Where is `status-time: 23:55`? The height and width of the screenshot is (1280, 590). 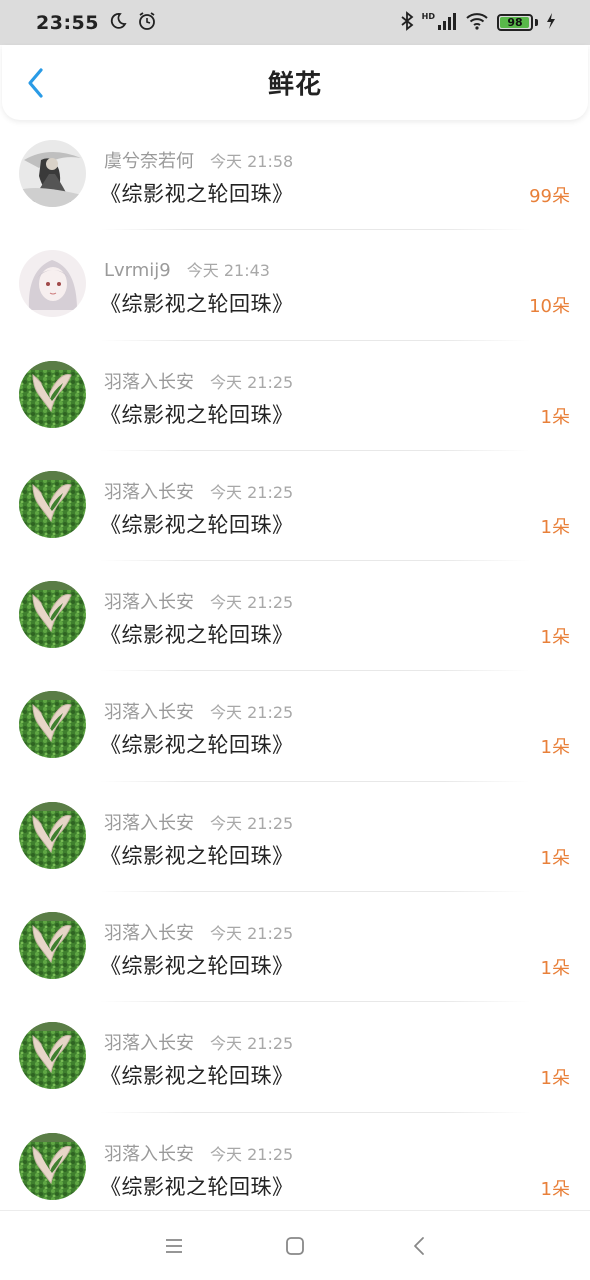 status-time: 23:55 is located at coordinates (67, 22).